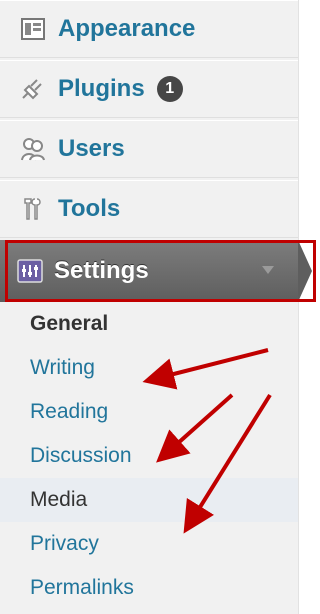 The width and height of the screenshot is (320, 614). What do you see at coordinates (30, 271) in the screenshot?
I see `settings-icon` at bounding box center [30, 271].